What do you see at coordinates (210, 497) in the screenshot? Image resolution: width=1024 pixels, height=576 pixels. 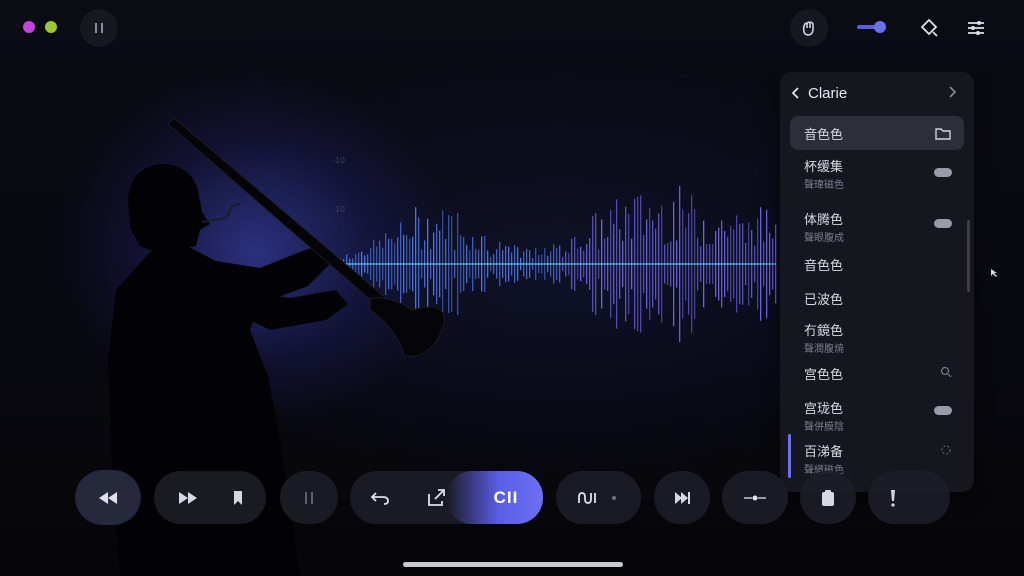 I see `skip-group` at bounding box center [210, 497].